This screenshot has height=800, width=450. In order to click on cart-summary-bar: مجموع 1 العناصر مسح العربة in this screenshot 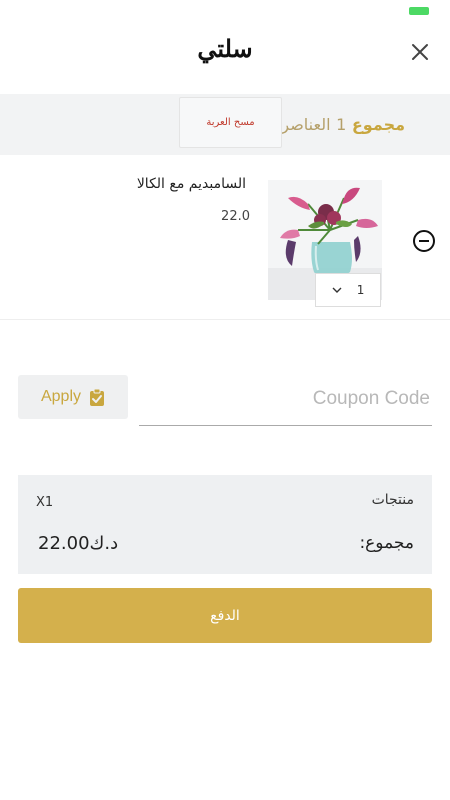, I will do `click(225, 124)`.